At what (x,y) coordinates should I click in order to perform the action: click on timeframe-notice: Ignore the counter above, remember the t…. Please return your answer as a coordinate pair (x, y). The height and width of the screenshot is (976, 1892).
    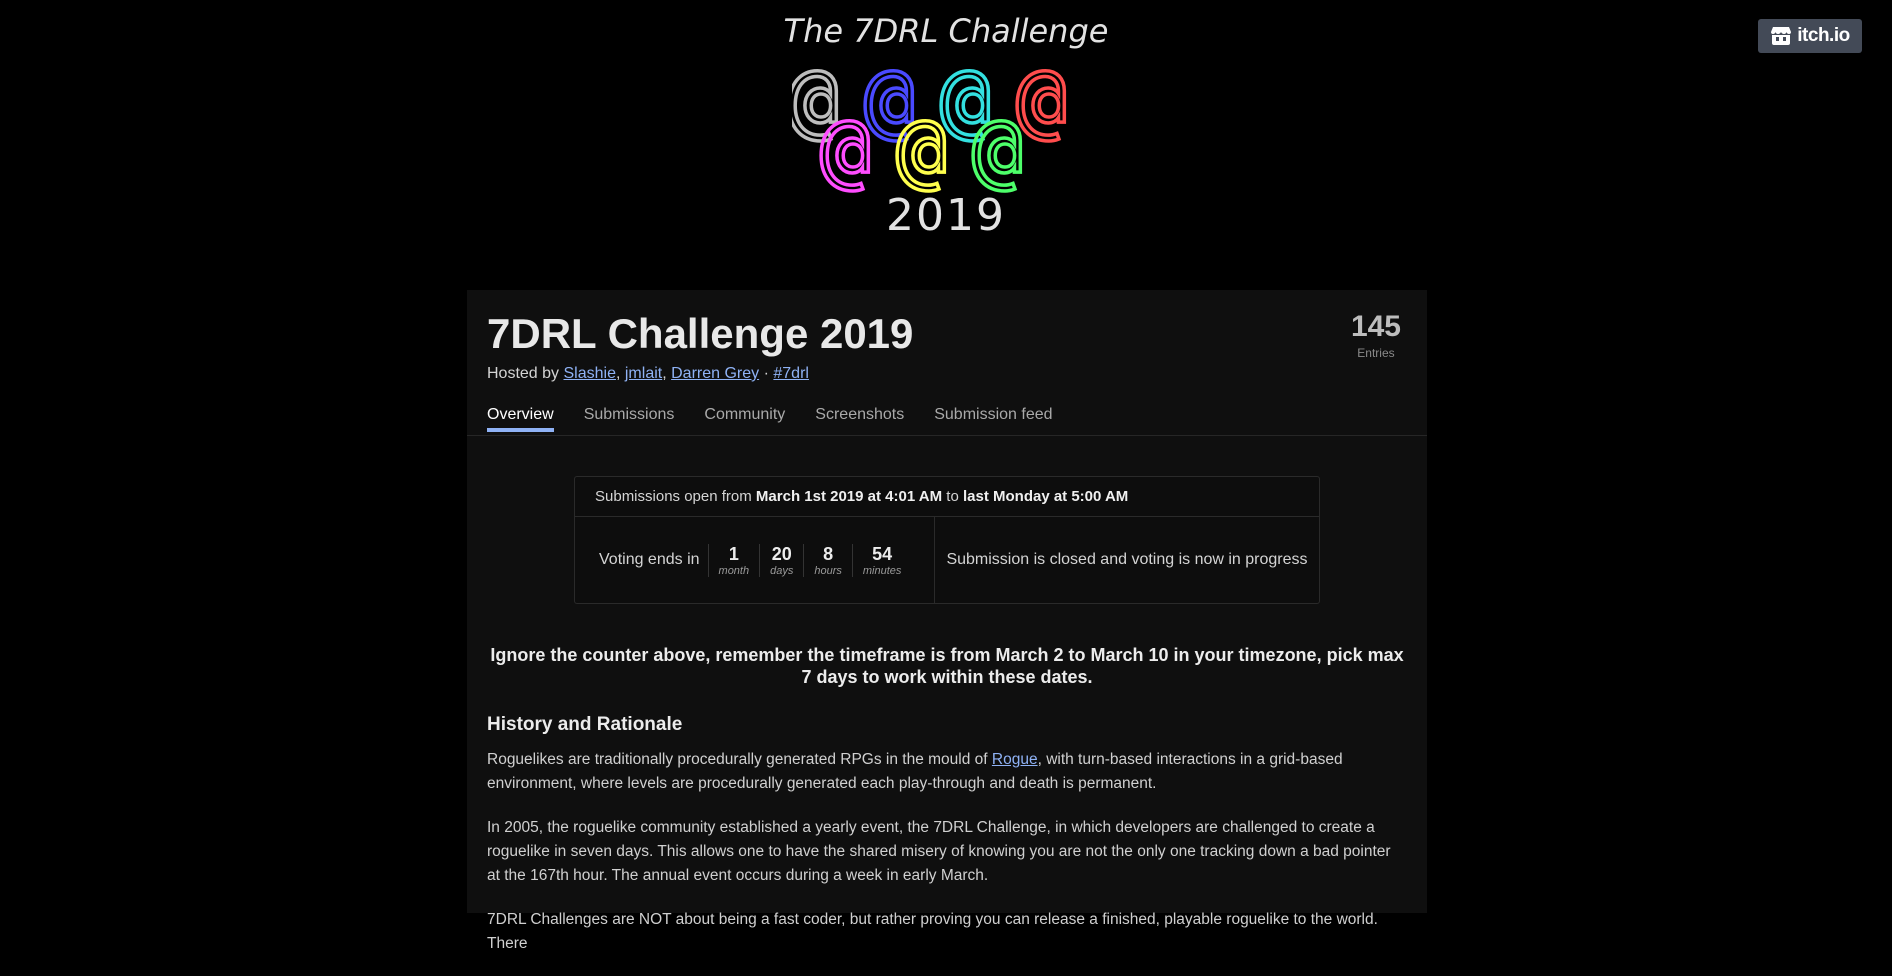
    Looking at the image, I should click on (947, 666).